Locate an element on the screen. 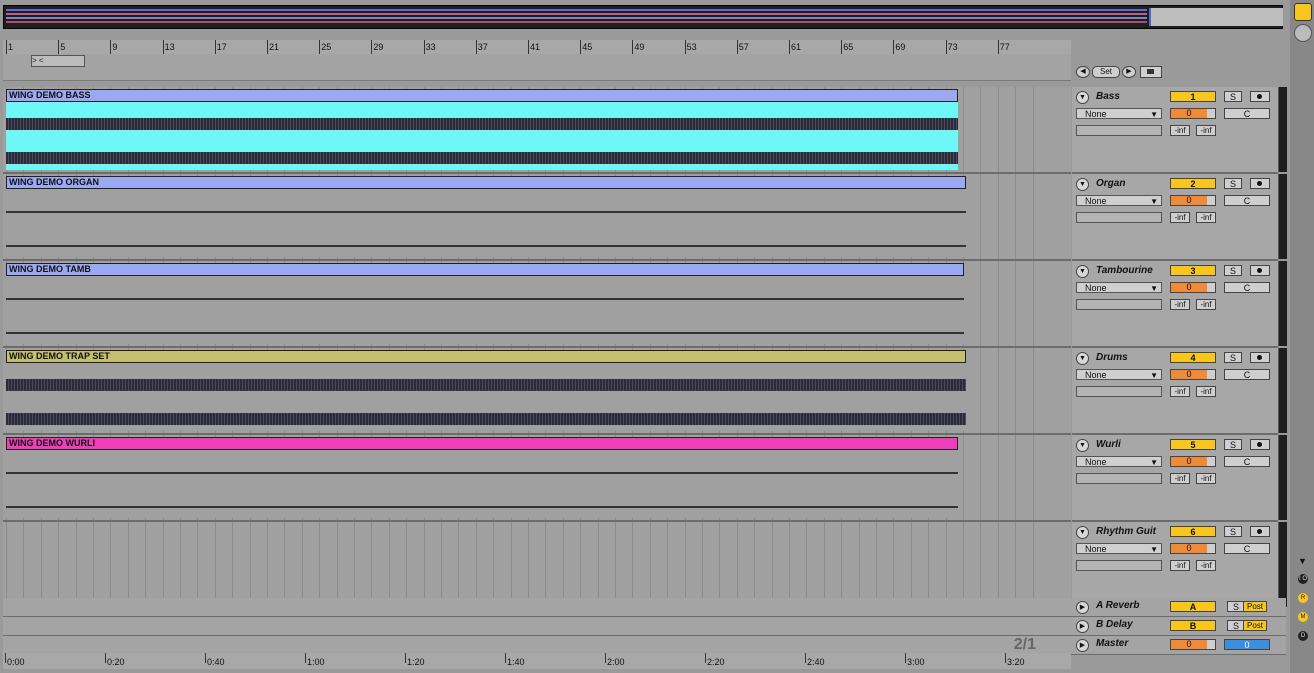 The image size is (1314, 673). track-header: ▼ Tambourine None ▼ 3 0 S C -inf -inf is located at coordinates (1175, 304).